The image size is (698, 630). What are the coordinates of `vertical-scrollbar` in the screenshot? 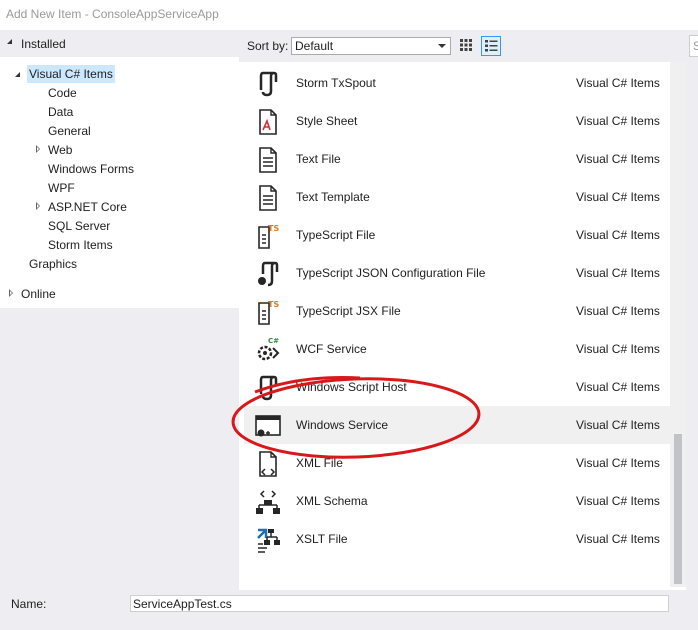 It's located at (678, 324).